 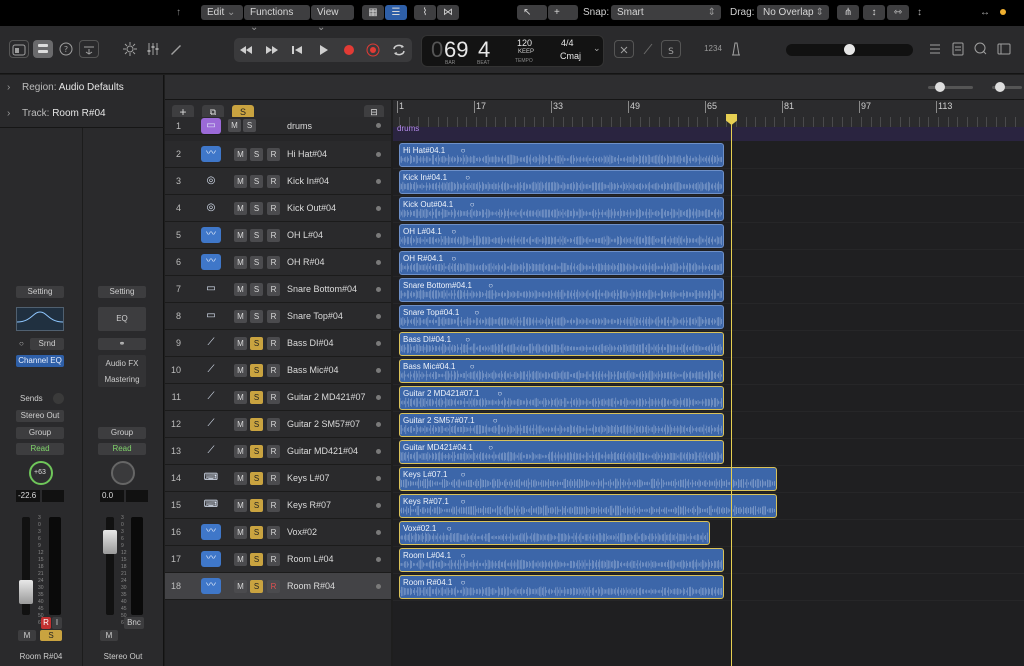 I want to click on bounce-button: Bnc, so click(x=134, y=623).